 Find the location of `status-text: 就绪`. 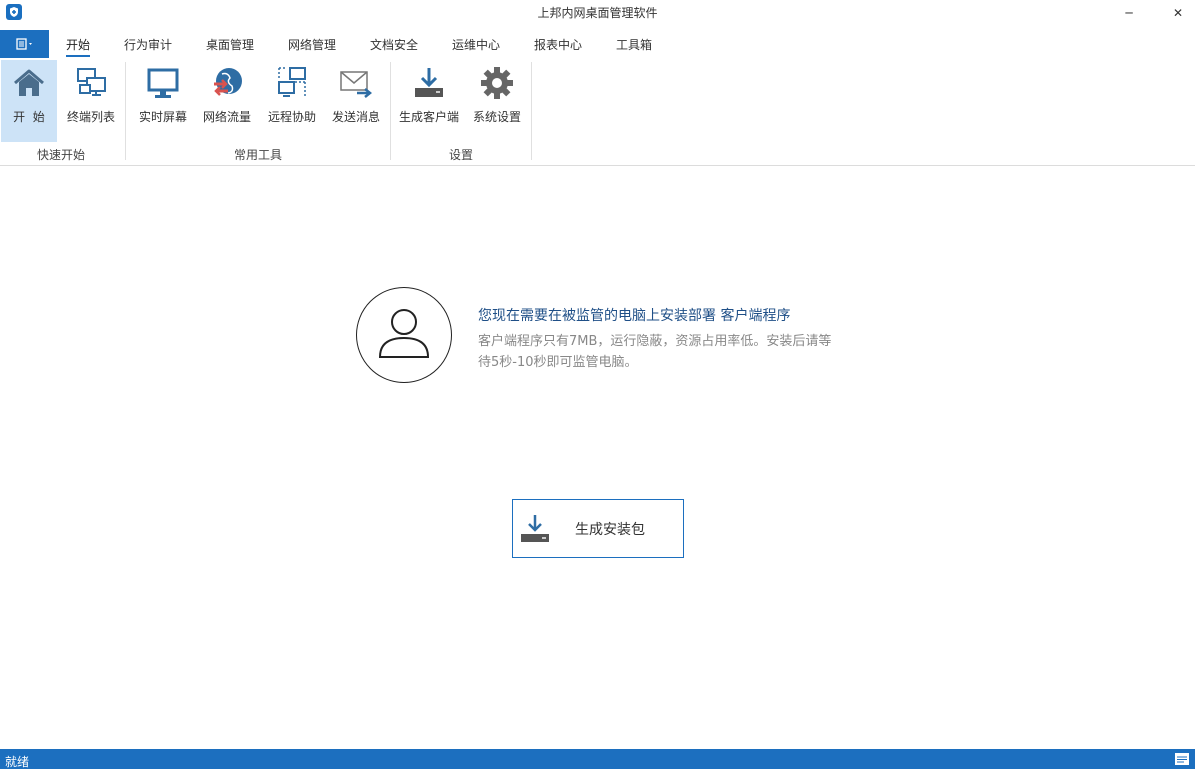

status-text: 就绪 is located at coordinates (17, 762).